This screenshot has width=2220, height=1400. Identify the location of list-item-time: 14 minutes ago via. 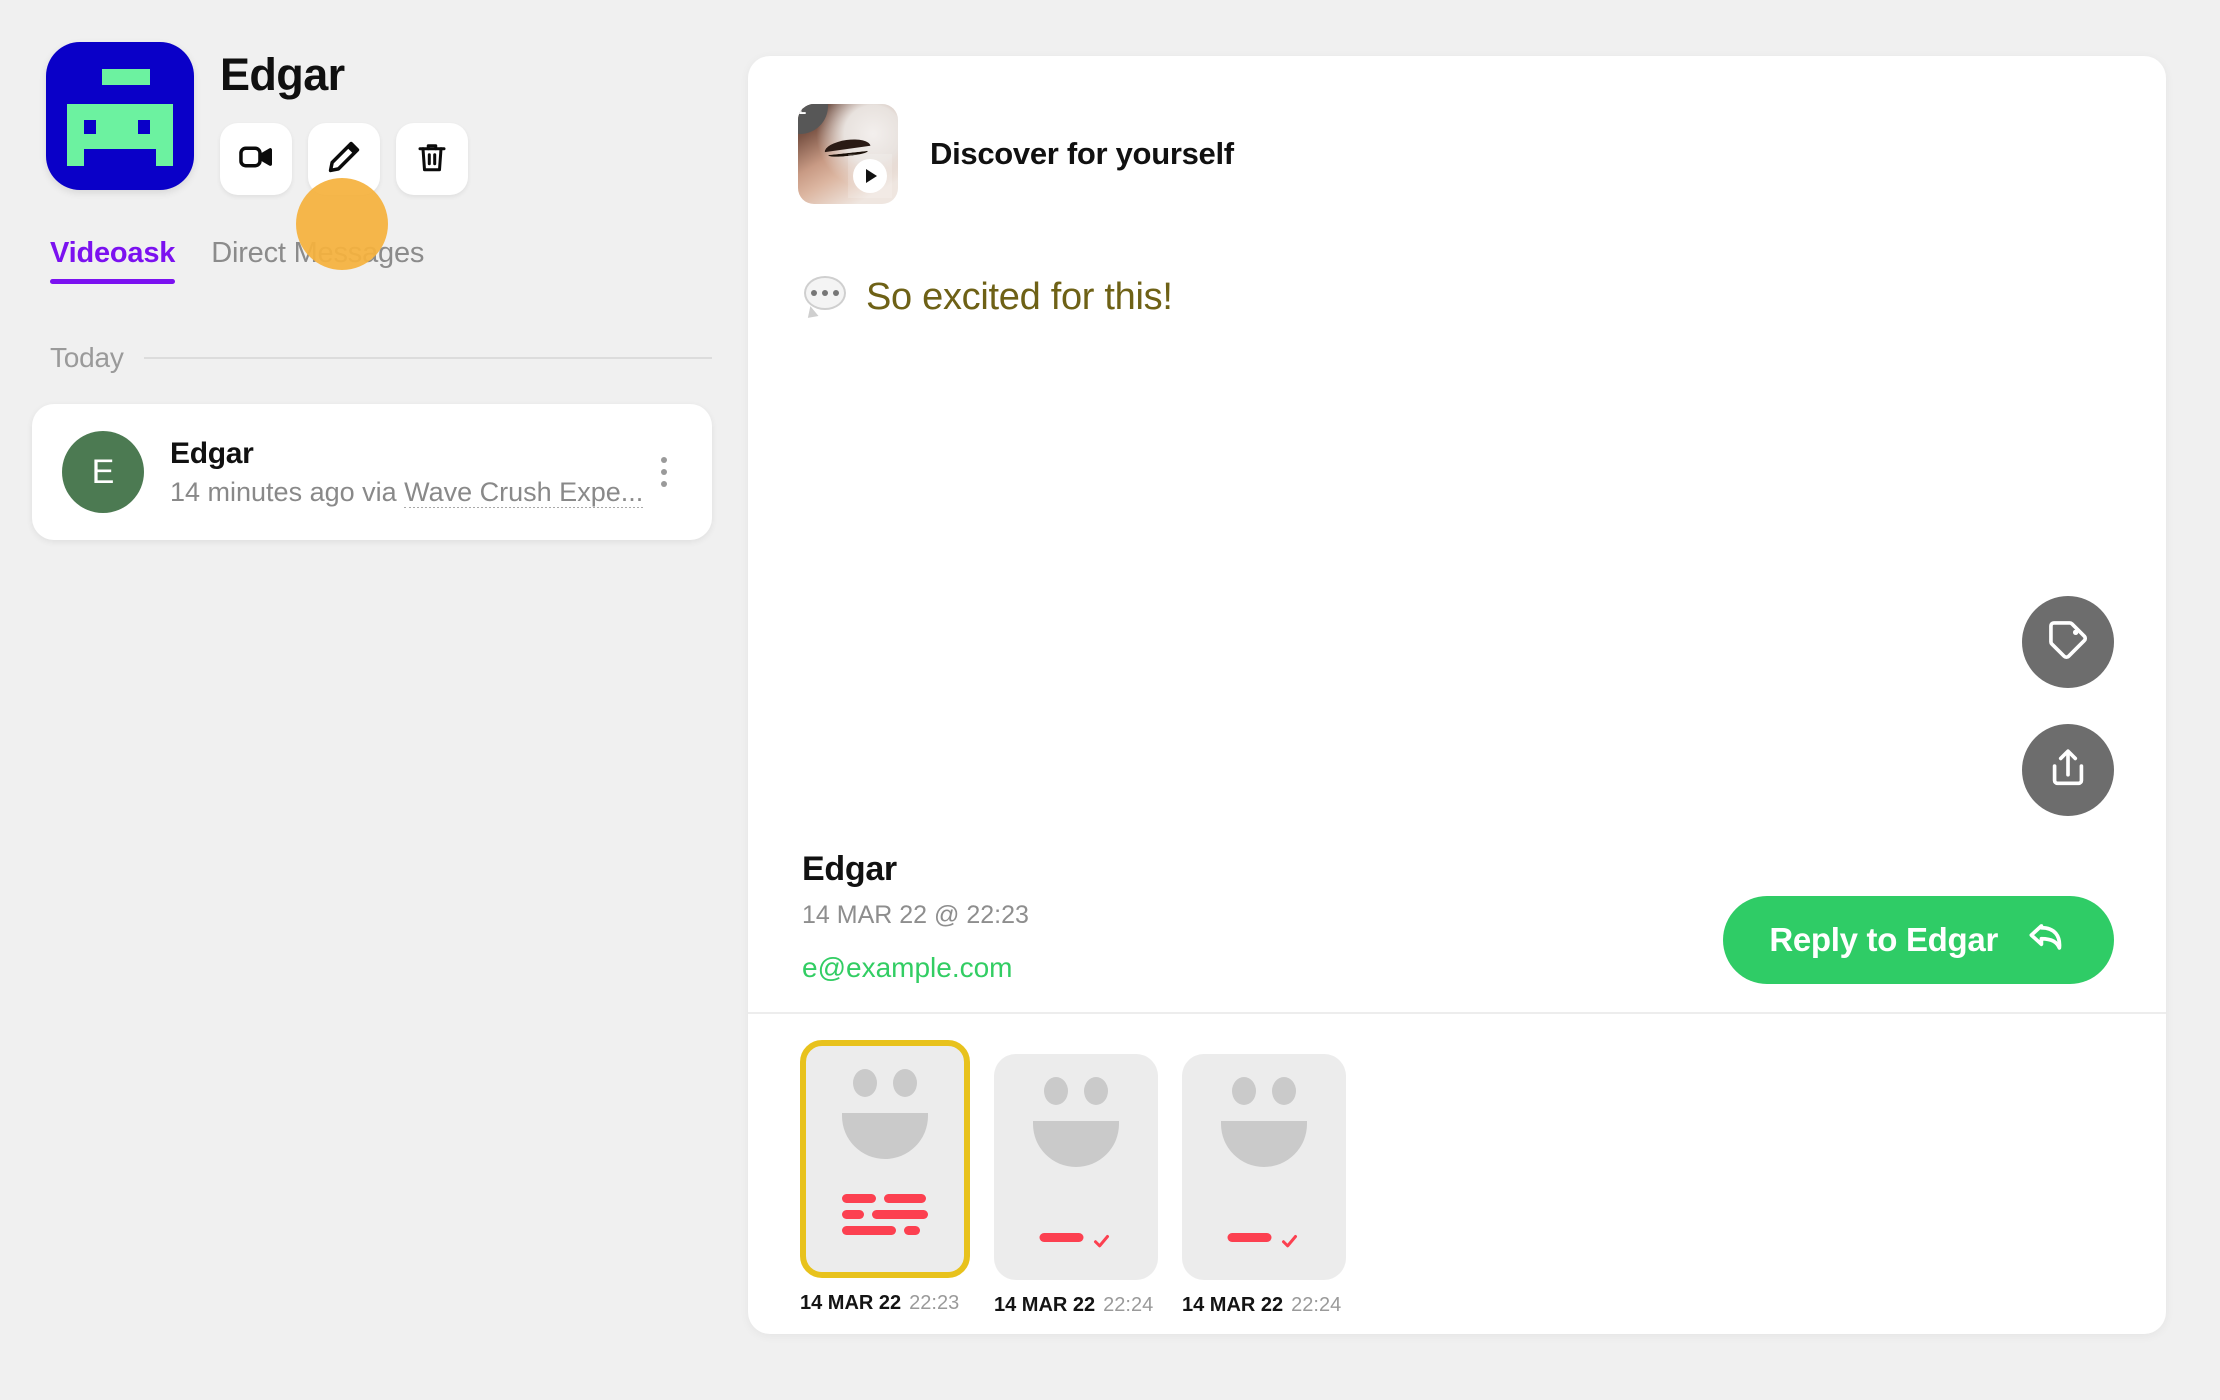
(287, 491).